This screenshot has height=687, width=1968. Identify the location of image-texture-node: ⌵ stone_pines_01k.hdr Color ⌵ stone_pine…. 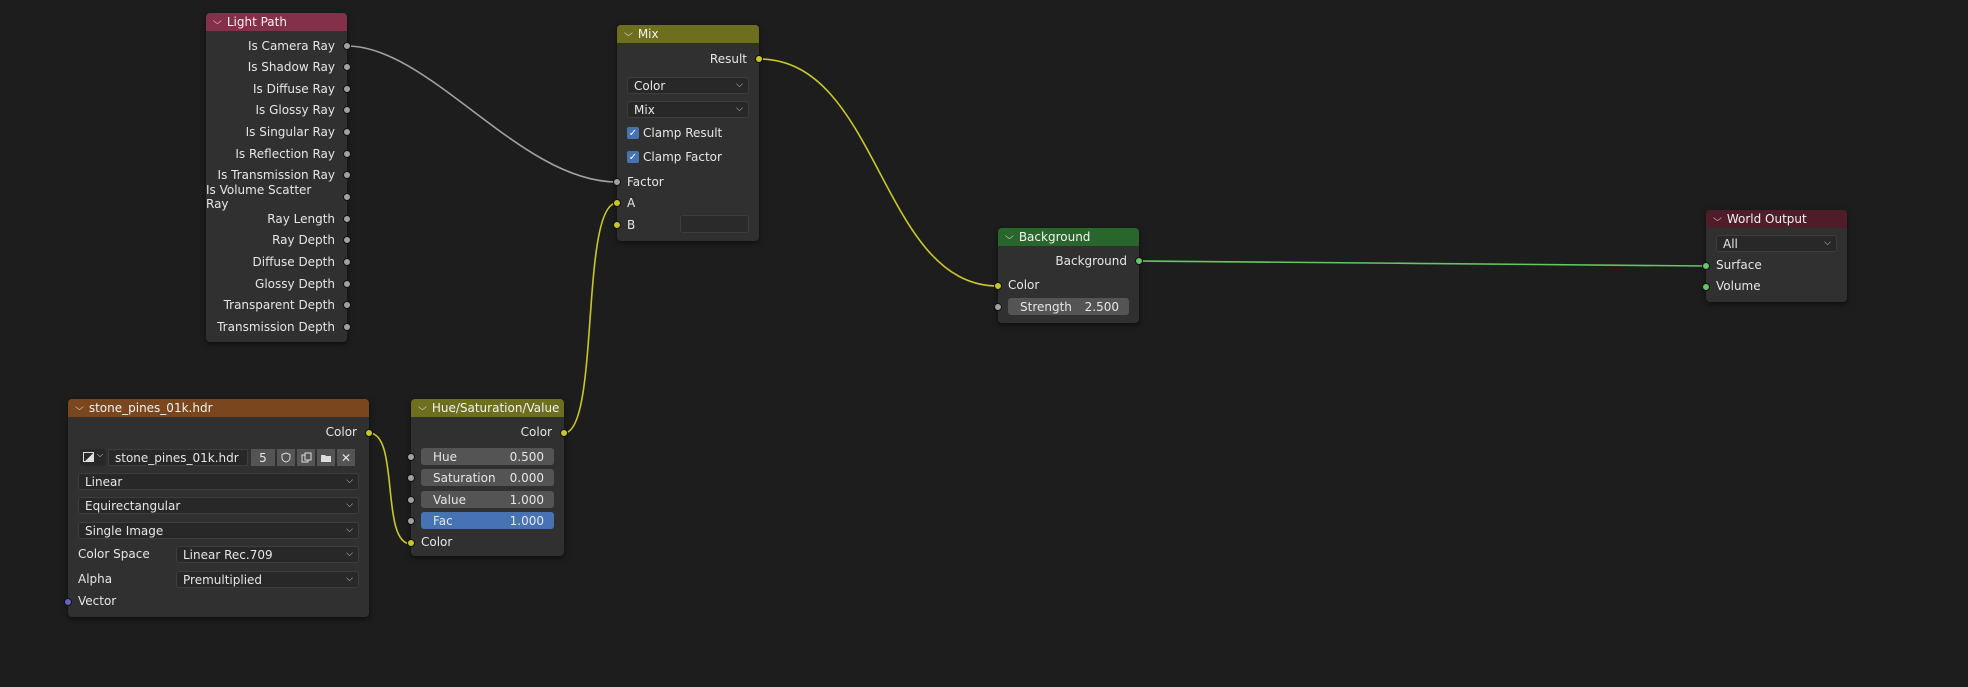
(218, 508).